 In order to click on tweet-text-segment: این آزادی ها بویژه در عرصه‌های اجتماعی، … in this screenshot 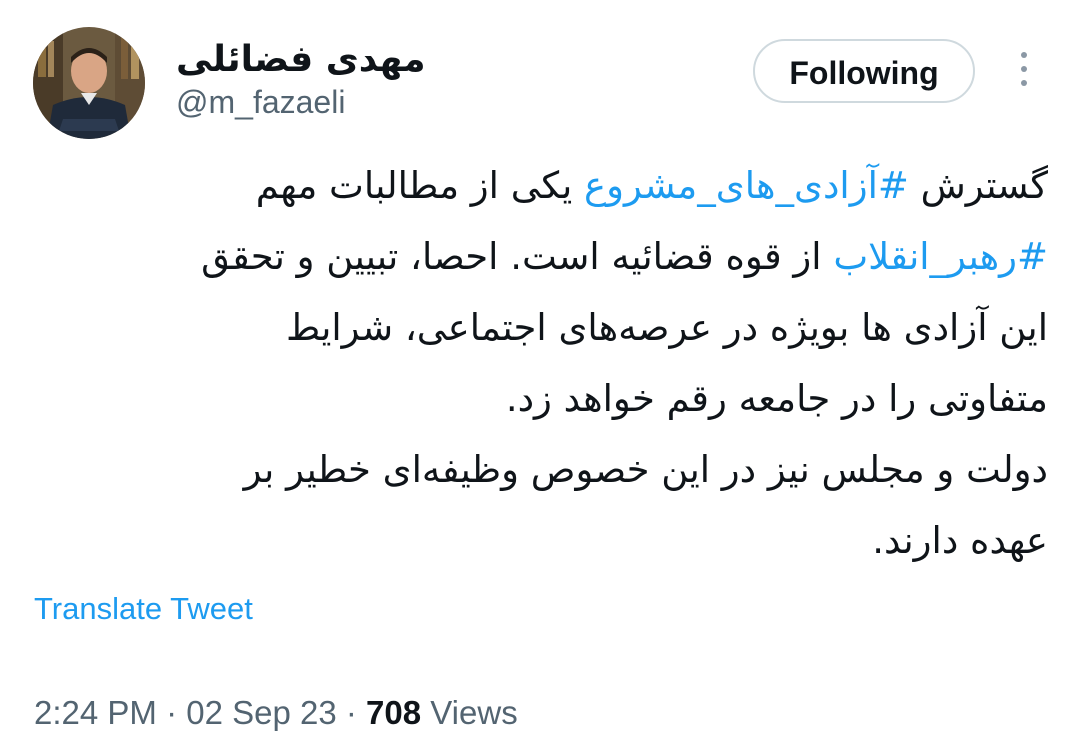, I will do `click(666, 327)`.